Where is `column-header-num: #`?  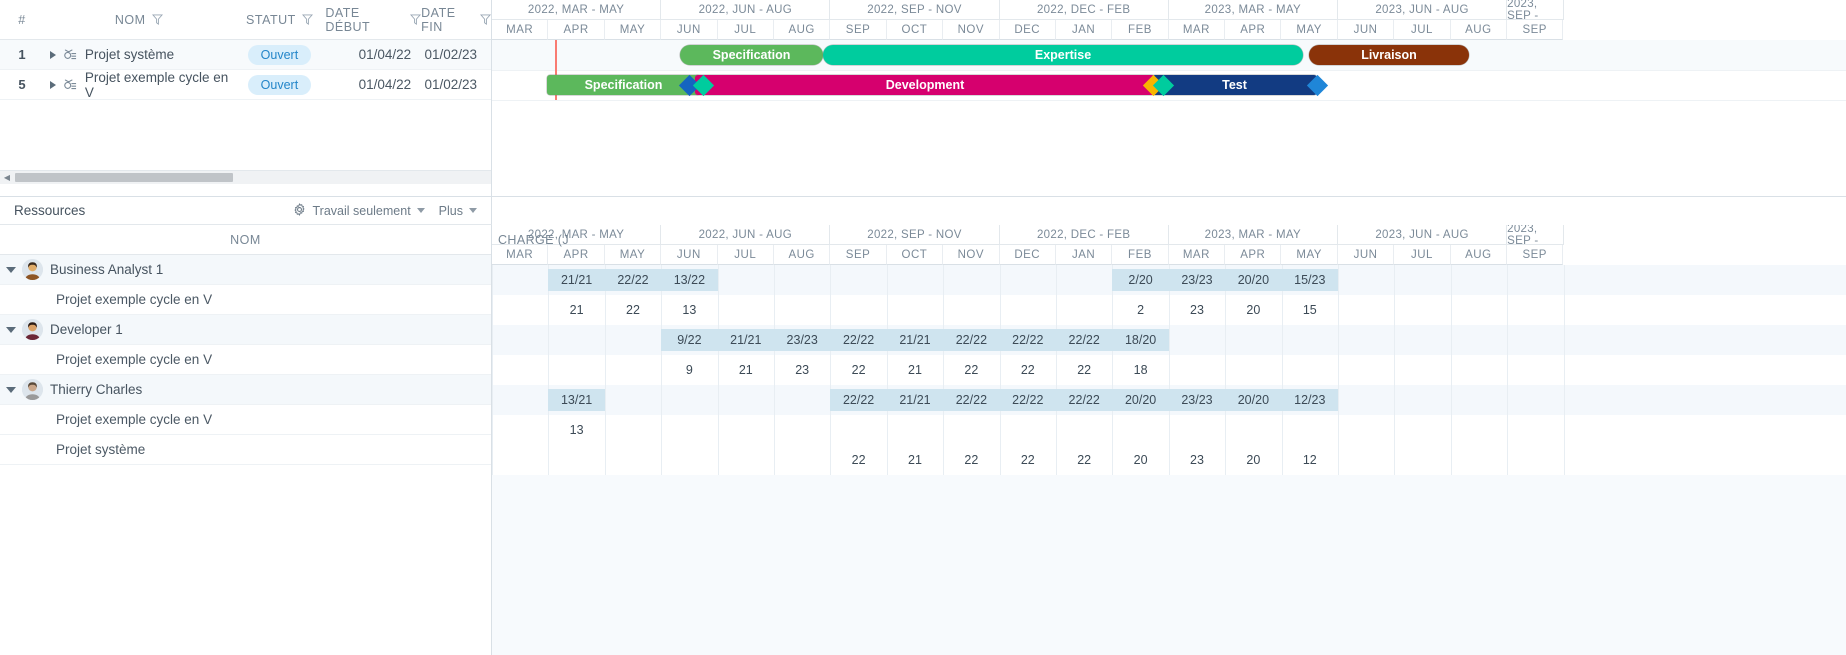
column-header-num: # is located at coordinates (22, 20).